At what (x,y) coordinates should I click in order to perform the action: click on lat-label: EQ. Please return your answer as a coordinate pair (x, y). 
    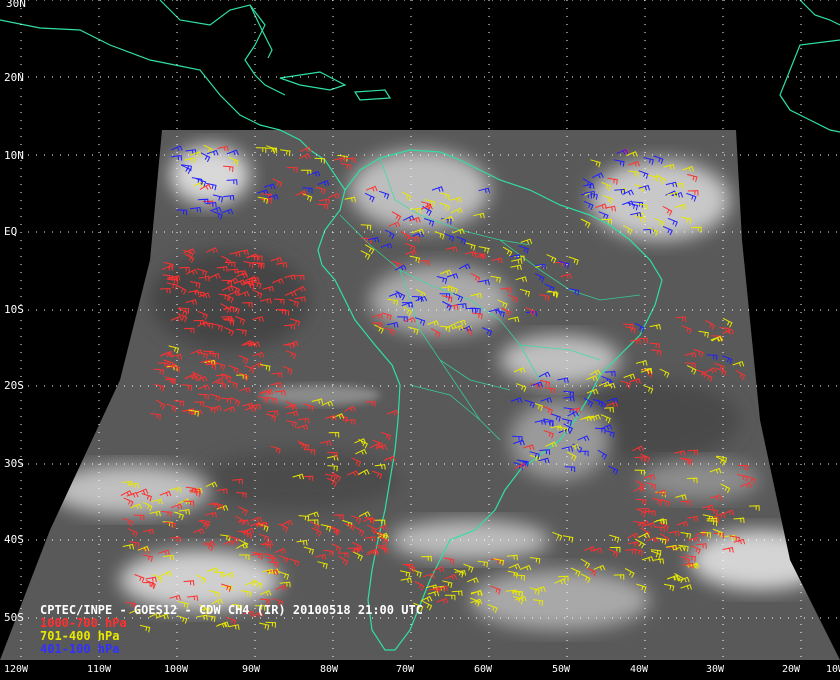
    Looking at the image, I should click on (11, 231).